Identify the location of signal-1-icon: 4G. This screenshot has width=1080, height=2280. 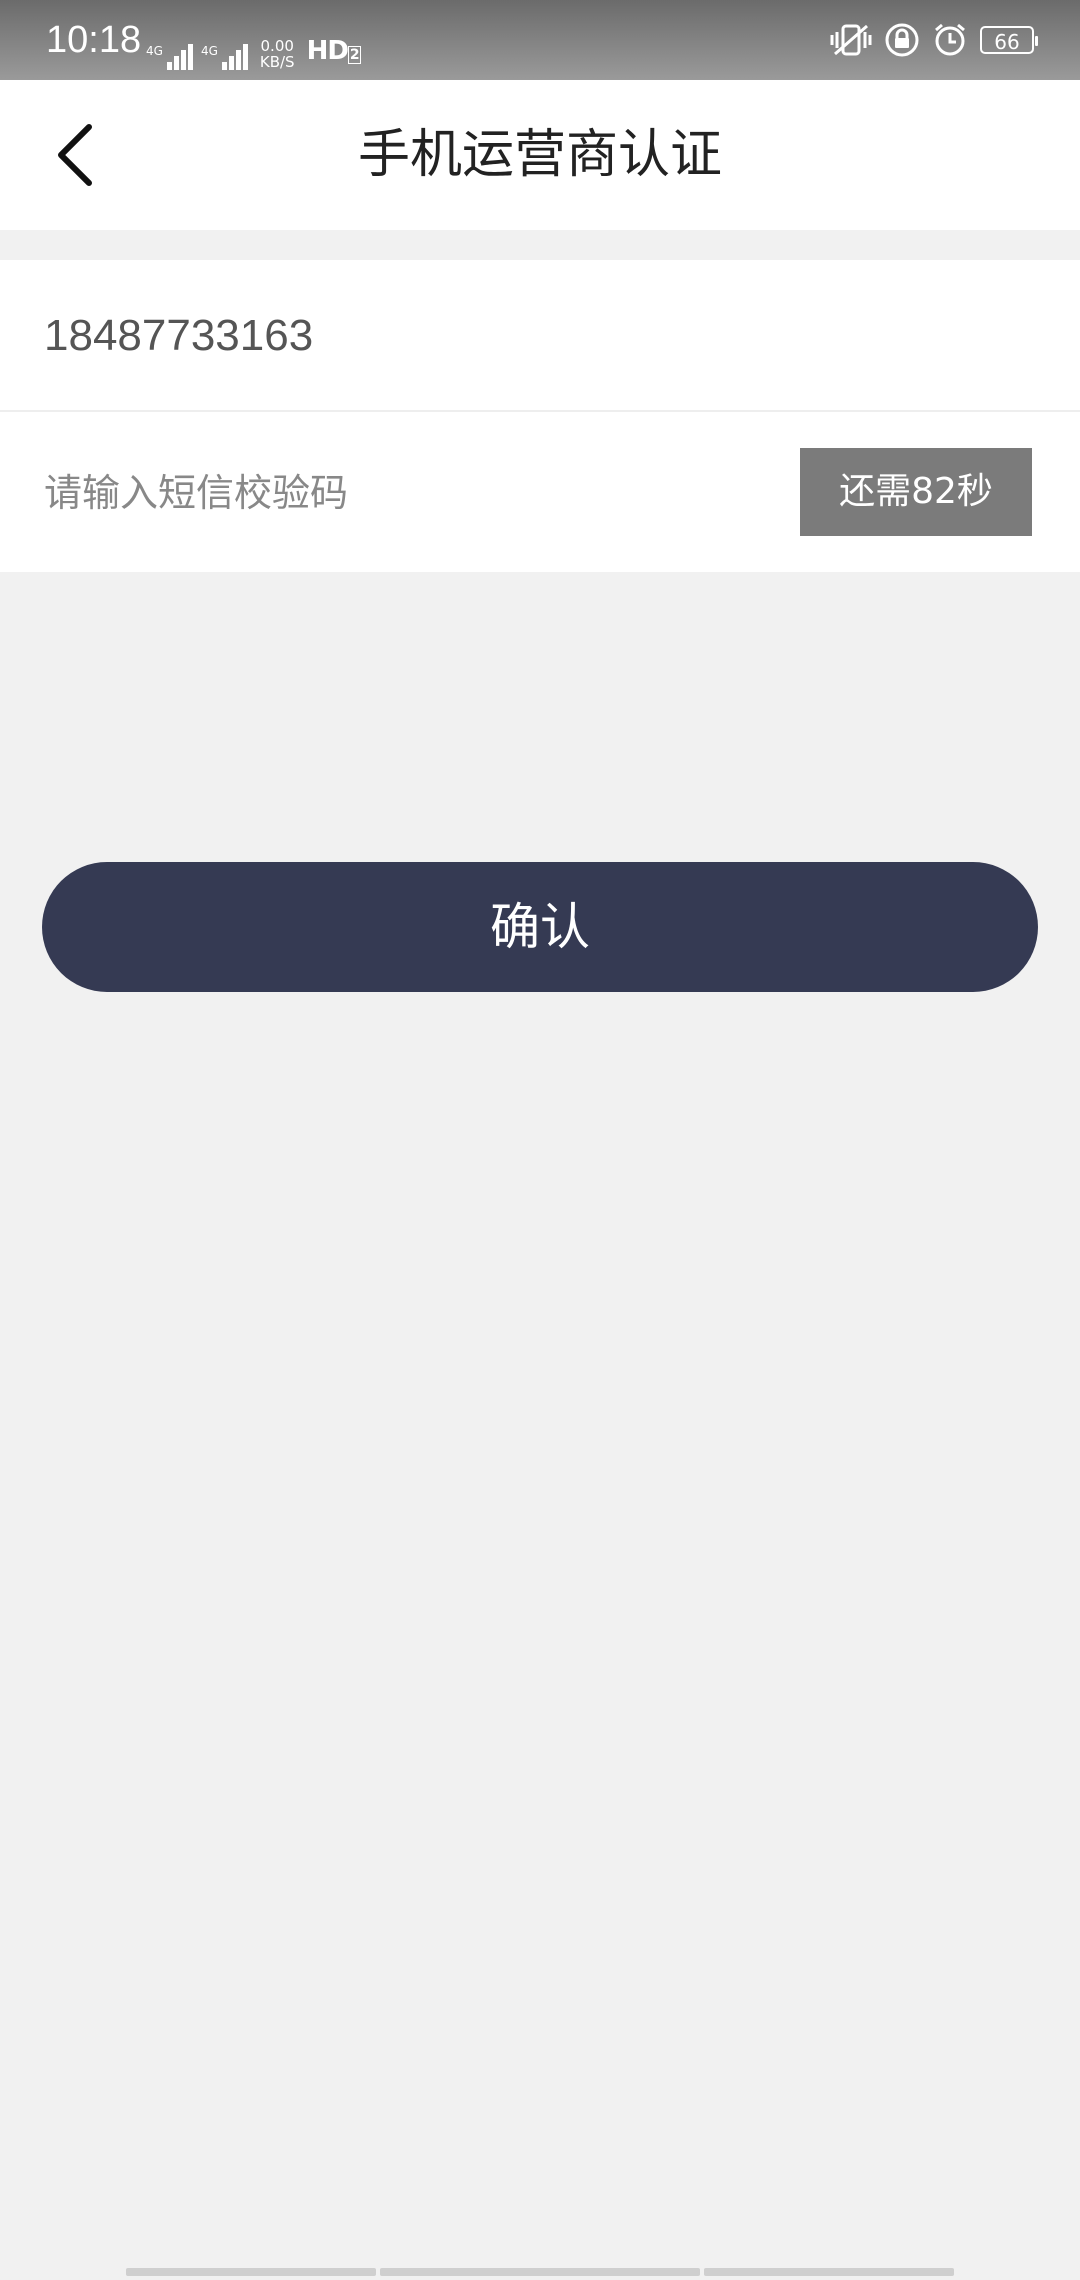
(169, 57).